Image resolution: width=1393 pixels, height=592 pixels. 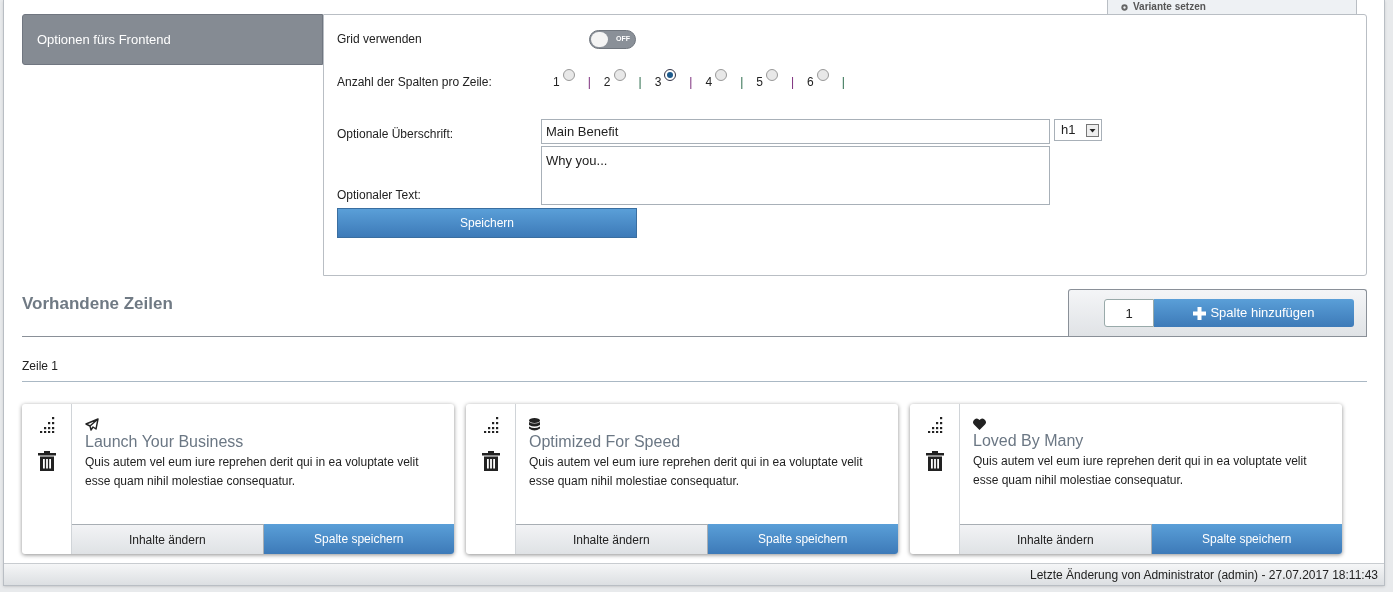 I want to click on paper-plane-icon, so click(x=92, y=424).